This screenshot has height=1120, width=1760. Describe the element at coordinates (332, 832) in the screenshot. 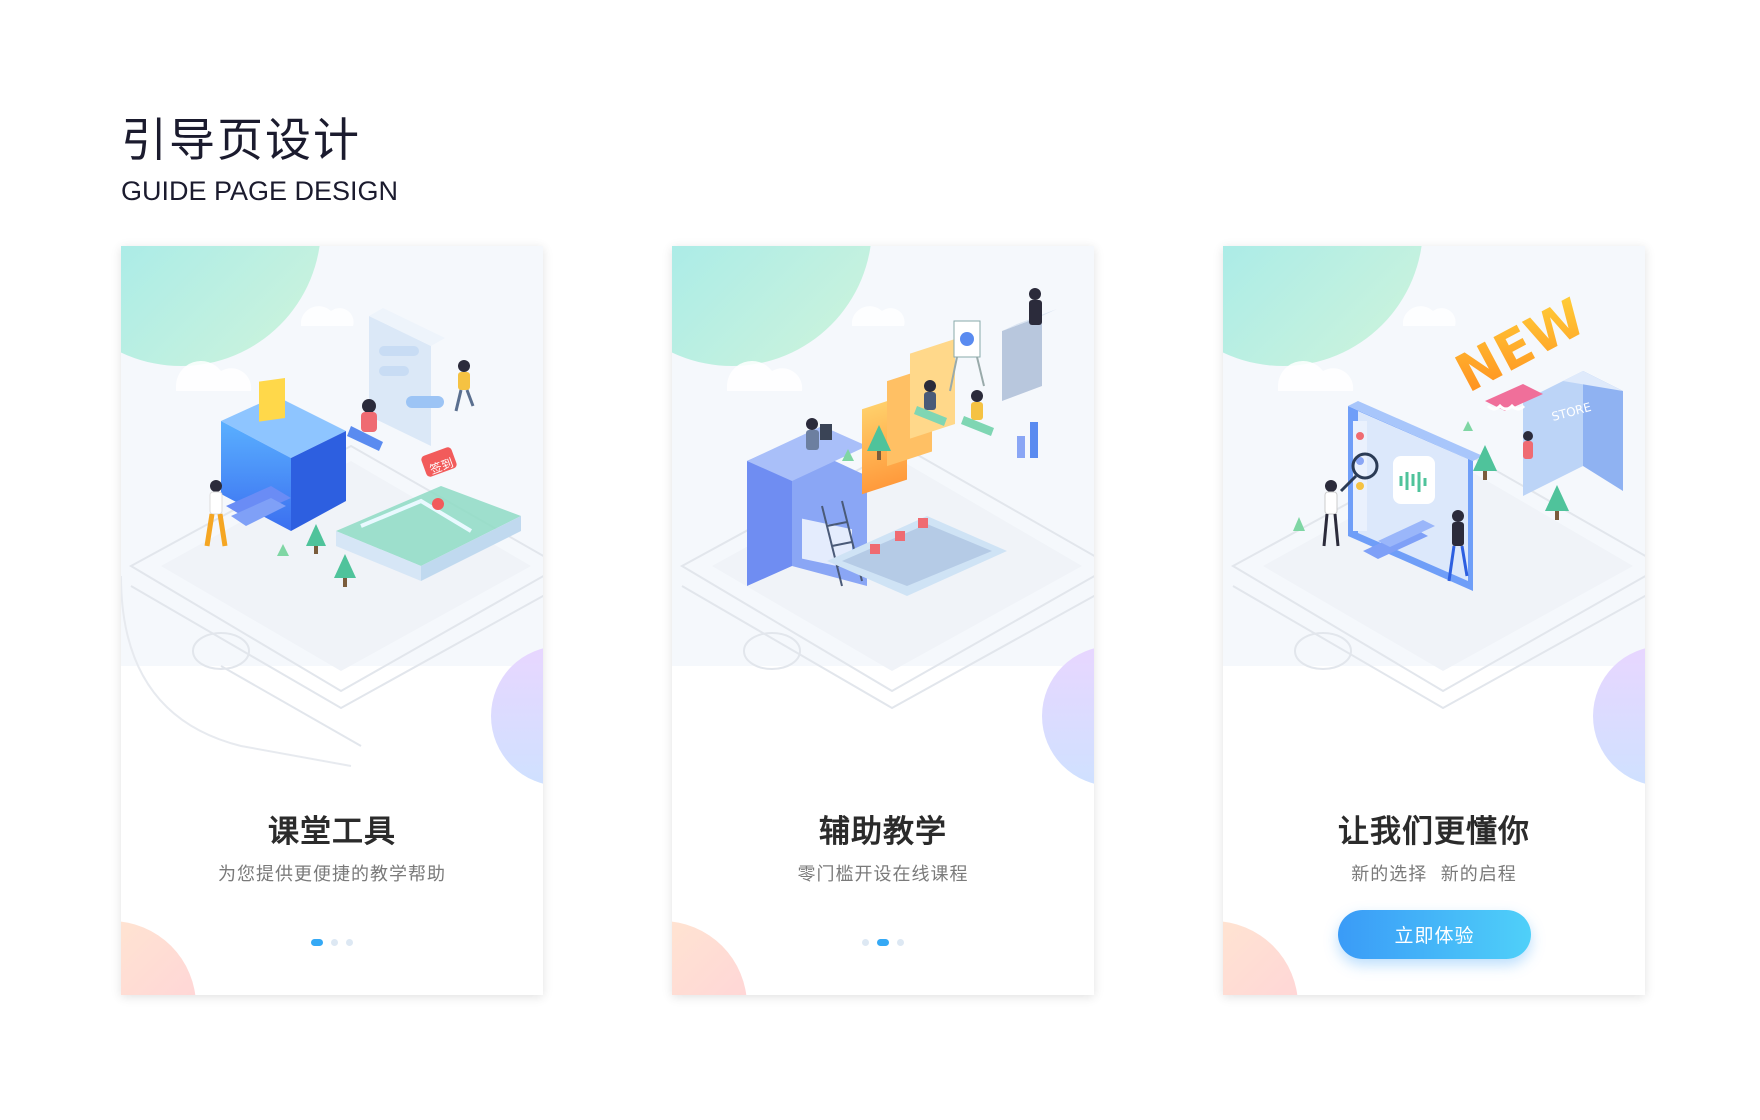

I see `card-title: 课堂工具` at that location.